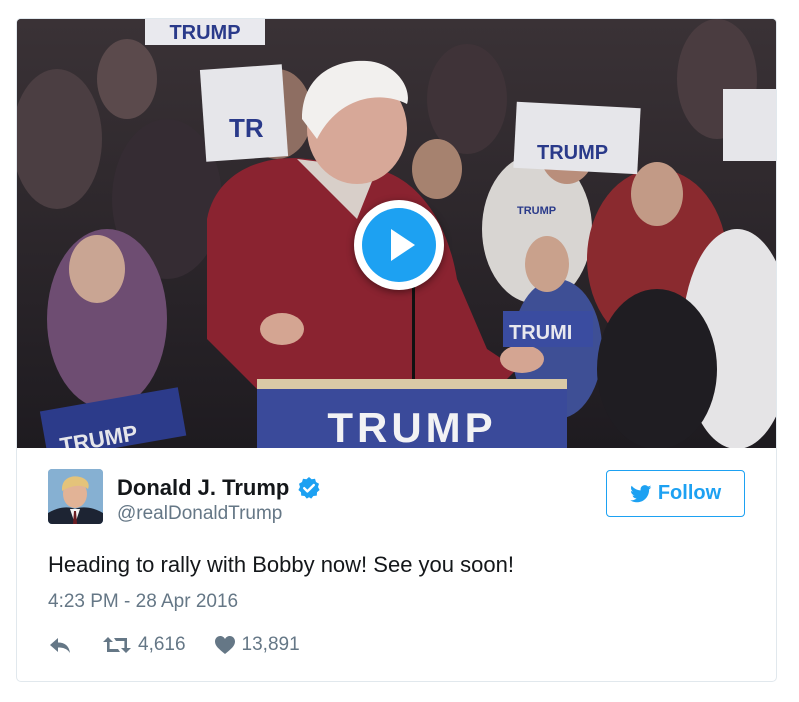  I want to click on sign-right: TRUMI, so click(540, 333).